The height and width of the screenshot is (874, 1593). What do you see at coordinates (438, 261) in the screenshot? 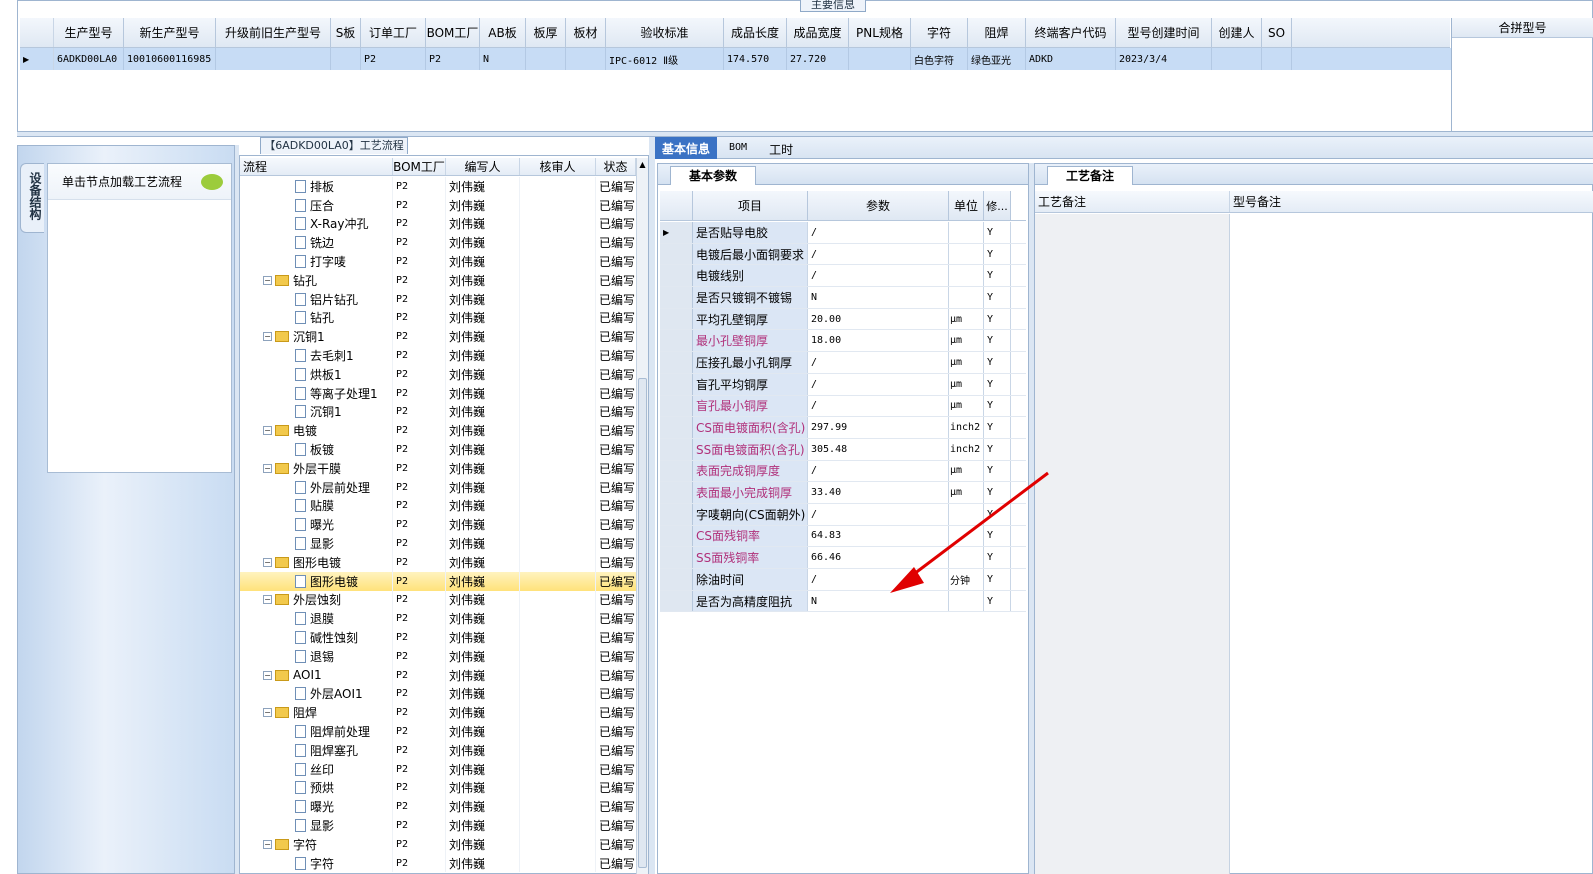
I see `tree-row: 打字唛 P2 刘伟巍 已编写` at bounding box center [438, 261].